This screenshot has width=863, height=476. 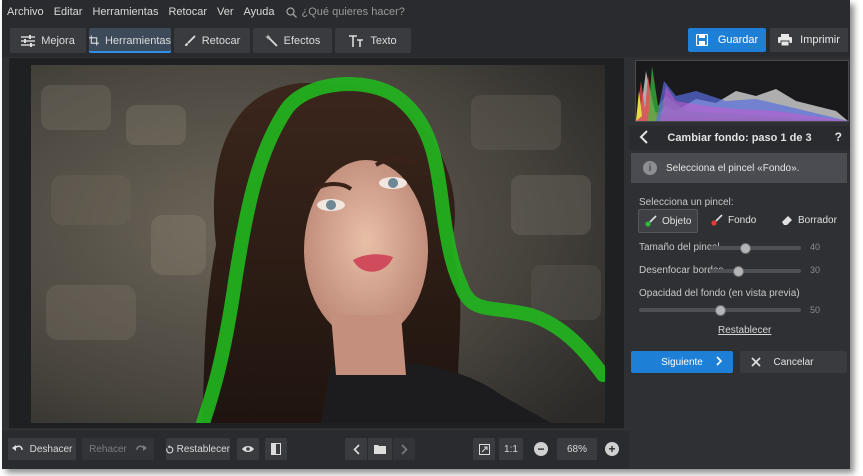 I want to click on save-label: Guardar, so click(x=738, y=40).